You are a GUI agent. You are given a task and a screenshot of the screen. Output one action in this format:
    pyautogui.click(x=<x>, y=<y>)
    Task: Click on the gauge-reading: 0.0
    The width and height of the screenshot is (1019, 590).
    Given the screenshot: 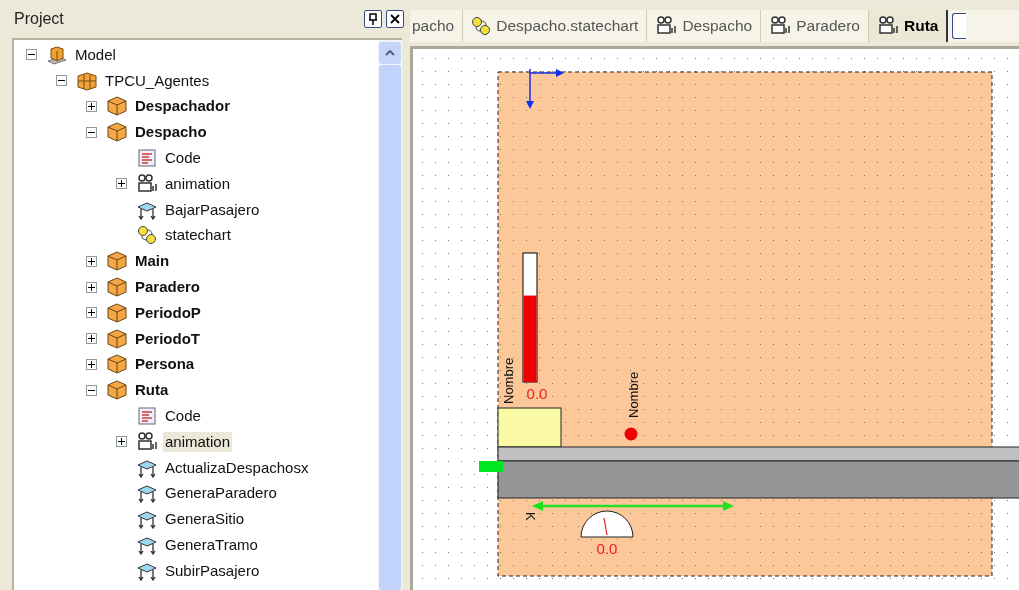 What is the action you would take?
    pyautogui.click(x=607, y=548)
    